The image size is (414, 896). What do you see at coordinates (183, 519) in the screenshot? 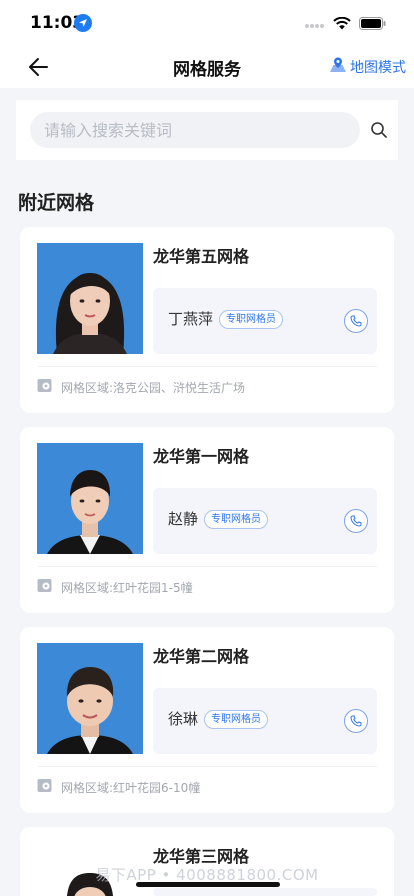
I see `staff-name: 赵静` at bounding box center [183, 519].